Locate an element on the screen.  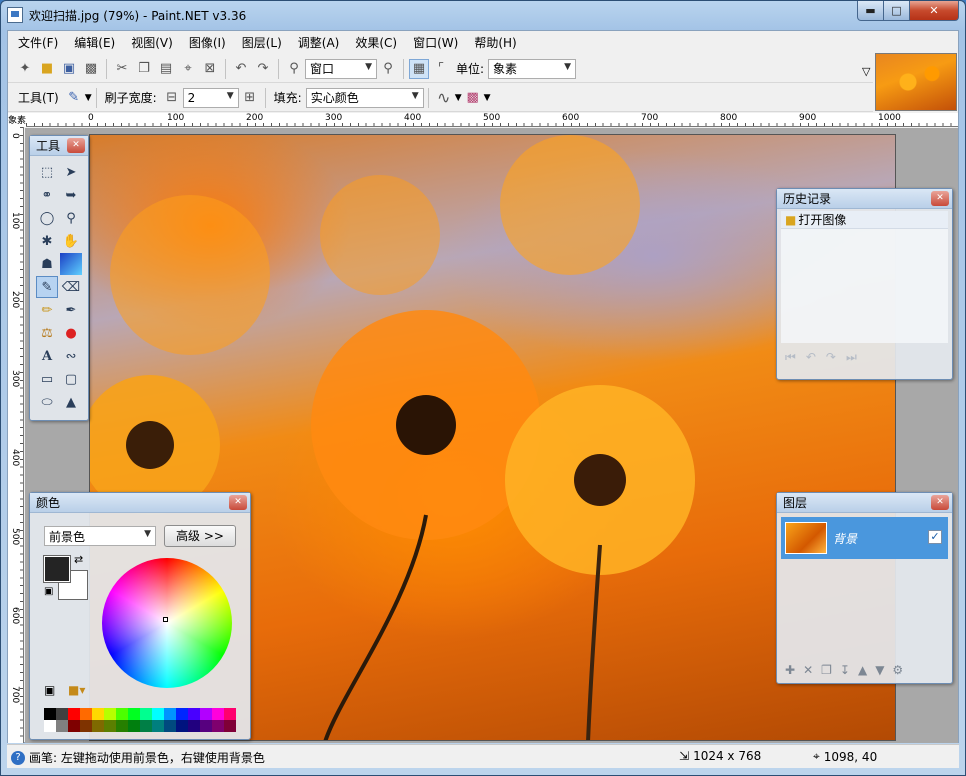
tool-label: 工具(T) is located at coordinates (38, 97).